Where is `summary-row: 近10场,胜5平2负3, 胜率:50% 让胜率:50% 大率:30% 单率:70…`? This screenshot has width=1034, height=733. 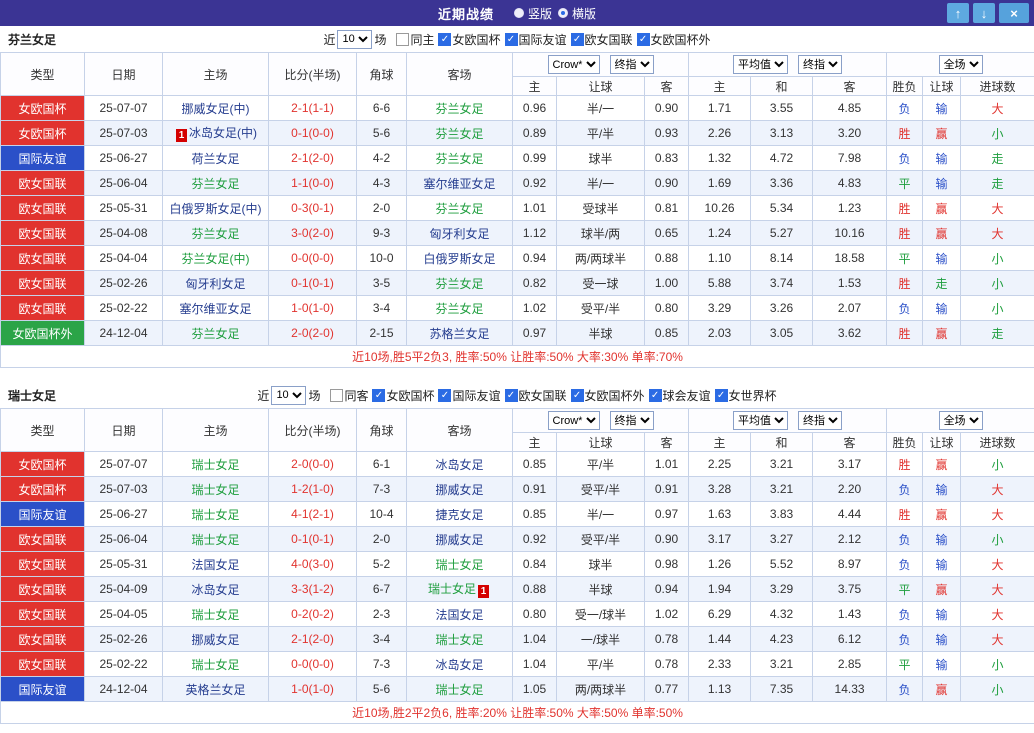 summary-row: 近10场,胜5平2负3, 胜率:50% 让胜率:50% 大率:30% 单率:70… is located at coordinates (517, 356).